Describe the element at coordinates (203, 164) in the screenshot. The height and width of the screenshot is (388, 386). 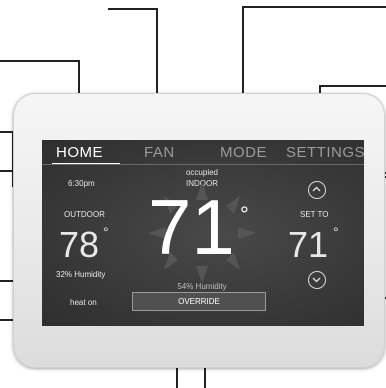
I see `tab-divider` at that location.